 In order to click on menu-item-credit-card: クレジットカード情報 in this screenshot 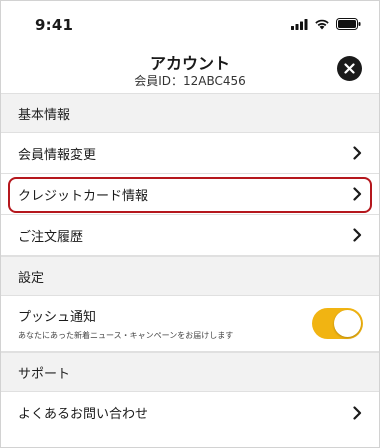, I will do `click(190, 194)`.